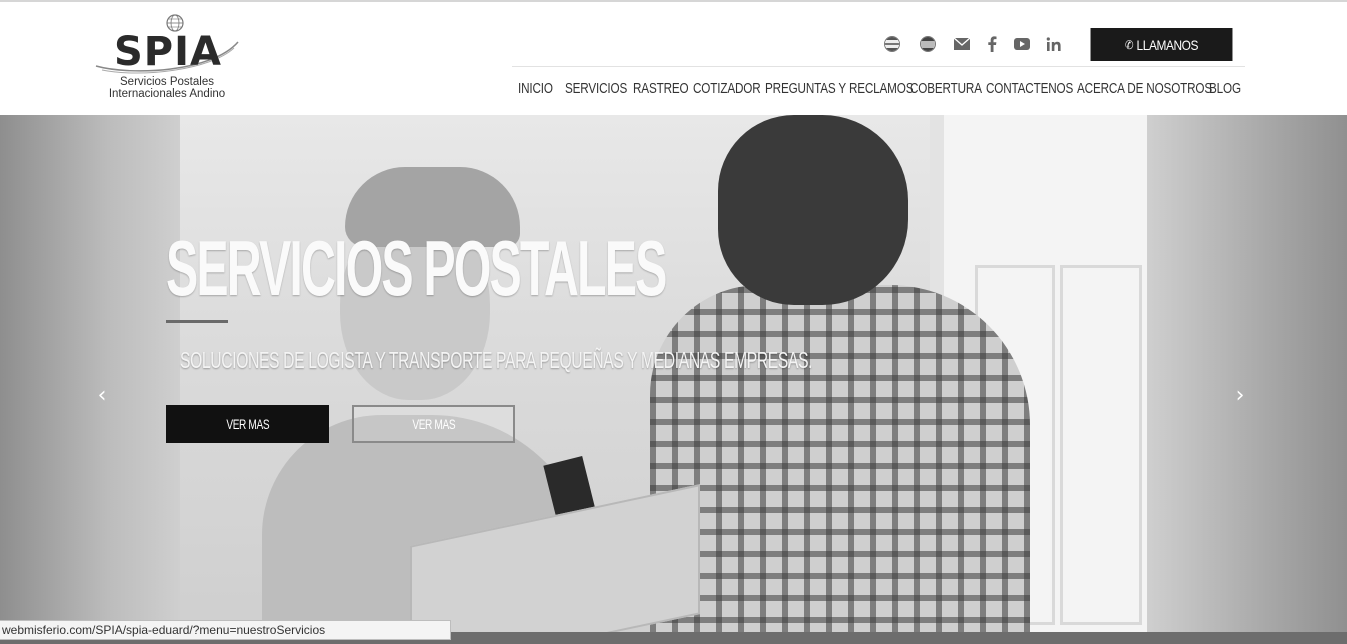 Image resolution: width=1347 pixels, height=644 pixels. I want to click on slider-next-arrow-icon: ›, so click(1240, 395).